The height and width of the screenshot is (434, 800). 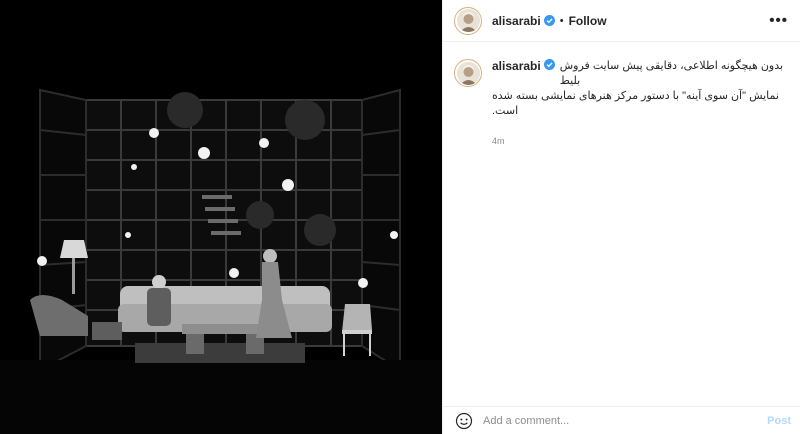 I want to click on post-timestamp: 4m, so click(x=640, y=141).